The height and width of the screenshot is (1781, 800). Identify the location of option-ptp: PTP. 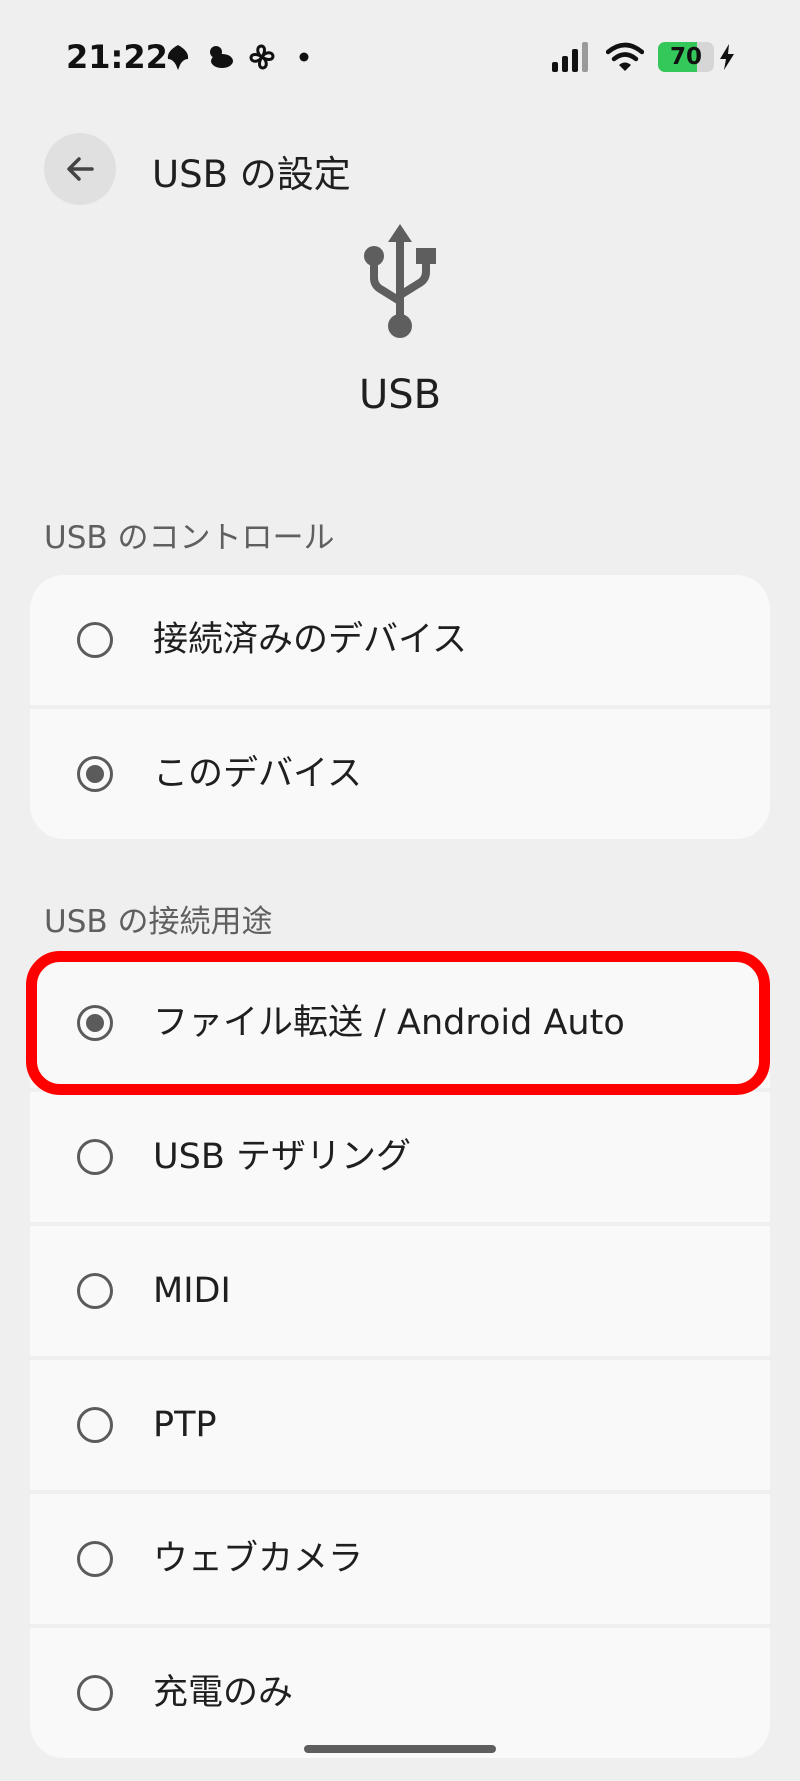
(400, 1425).